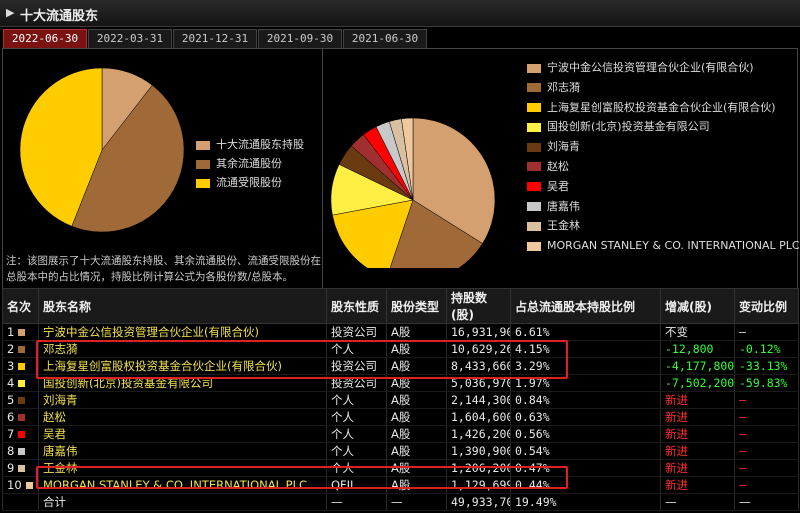  I want to click on legend-item: 赵松, so click(663, 167).